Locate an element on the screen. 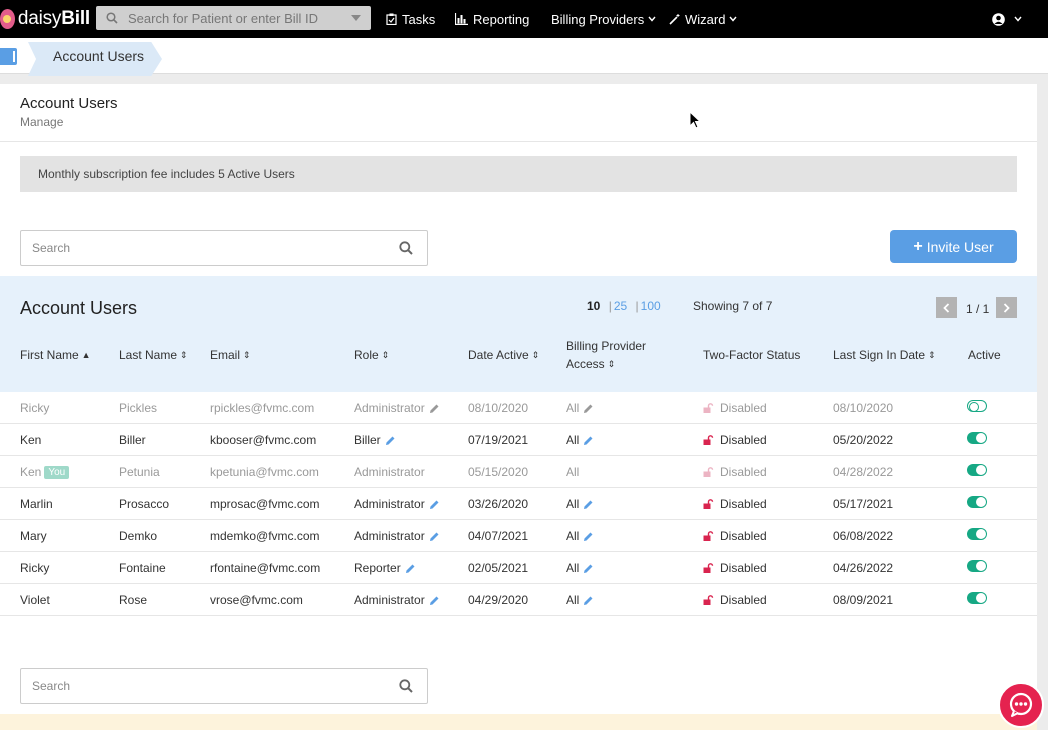  cell-last-name: Rose is located at coordinates (133, 600).